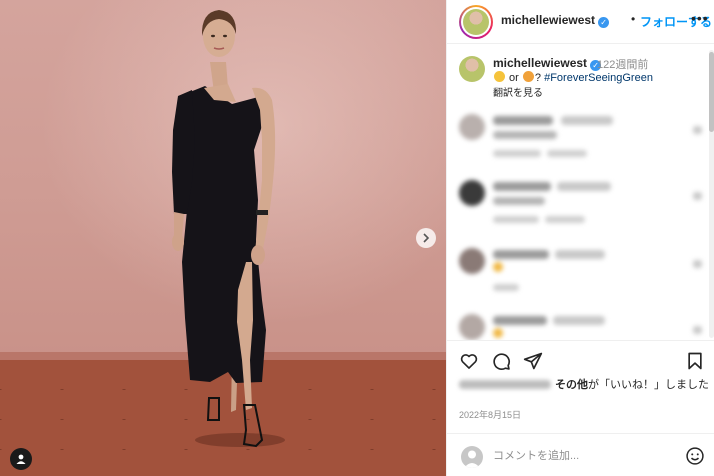 The width and height of the screenshot is (714, 476). I want to click on add-comment-bar, so click(580, 454).